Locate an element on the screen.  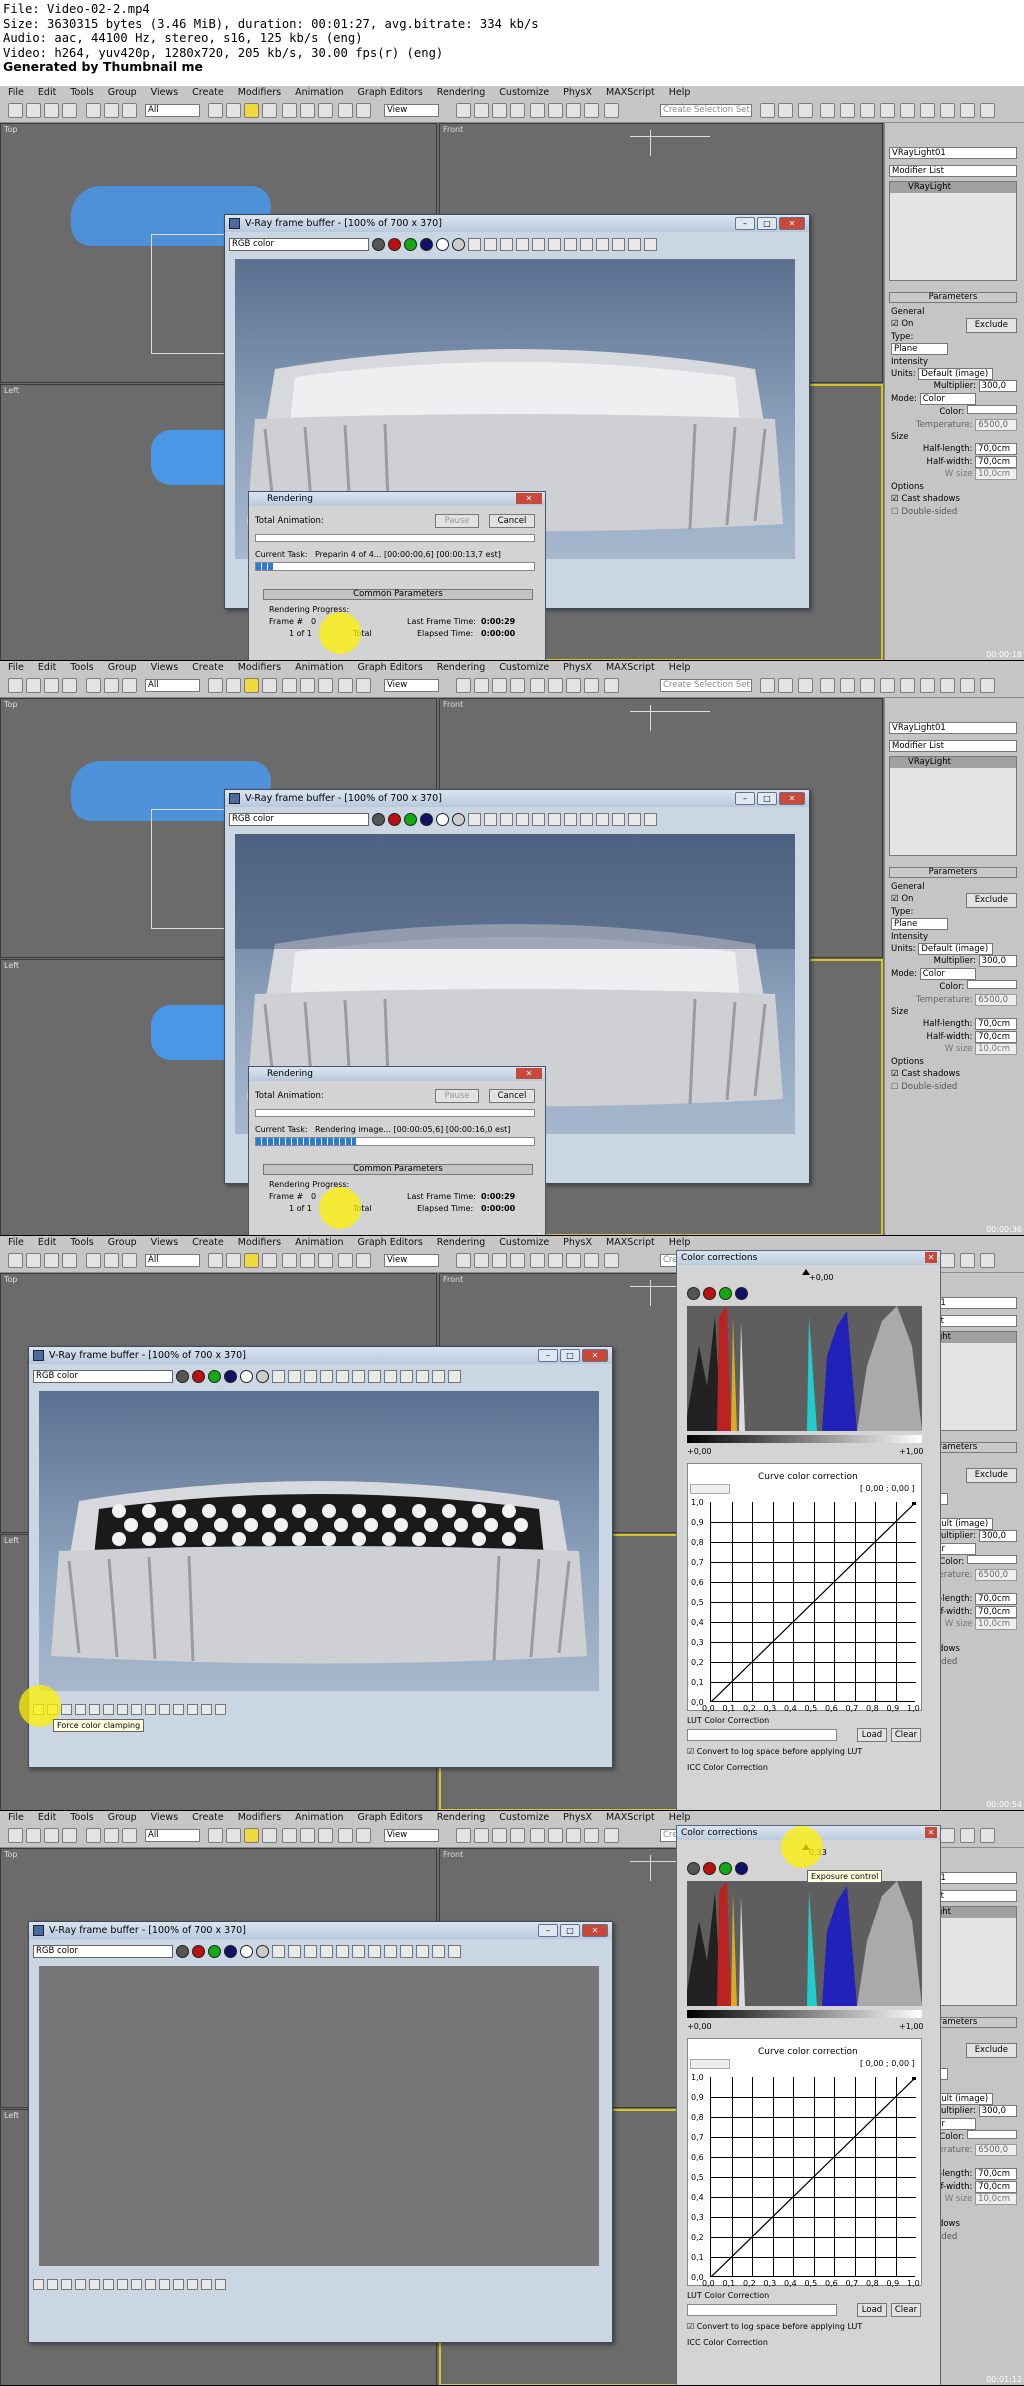
menu-edit: Edit is located at coordinates (47, 1242).